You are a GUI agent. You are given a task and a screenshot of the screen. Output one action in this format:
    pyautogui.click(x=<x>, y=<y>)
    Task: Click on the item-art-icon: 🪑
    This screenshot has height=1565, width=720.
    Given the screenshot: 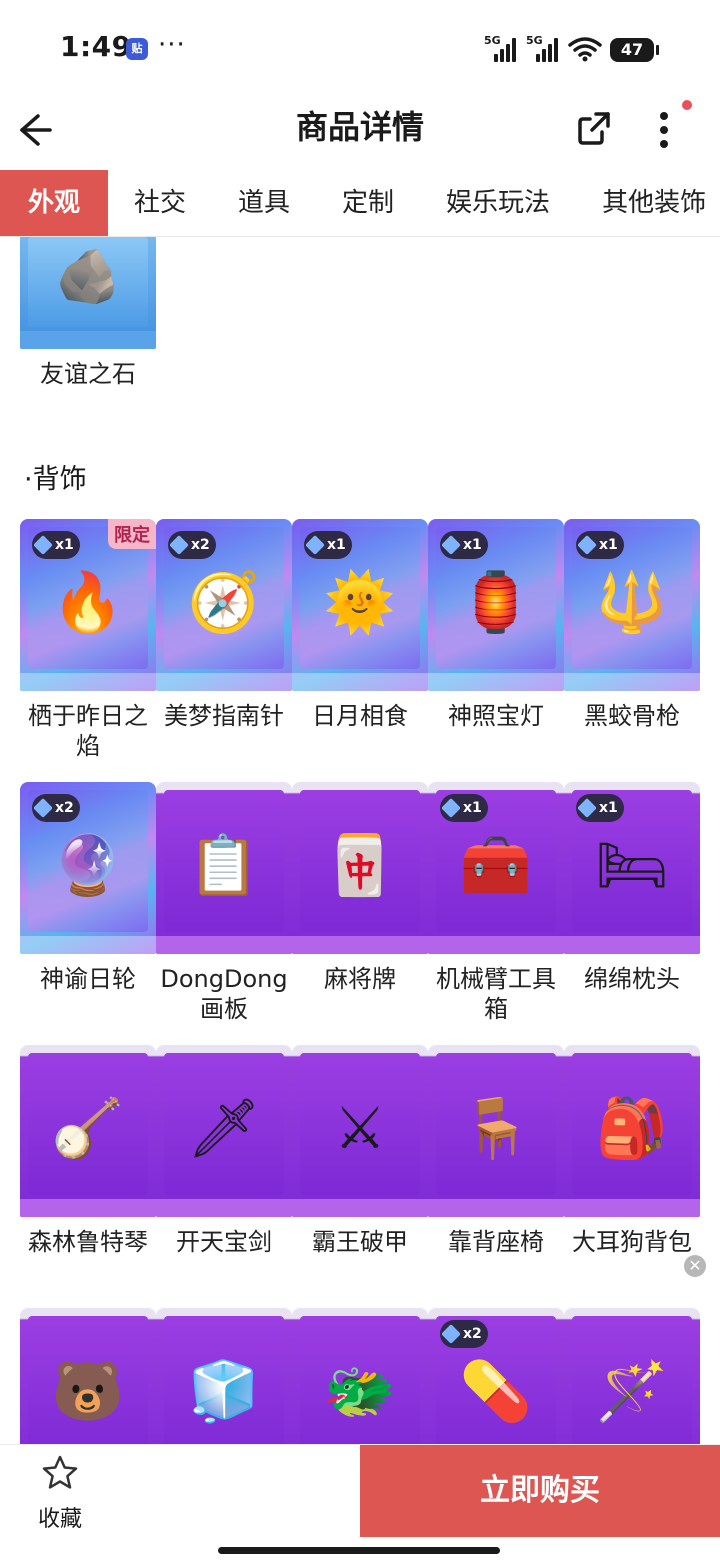 What is the action you would take?
    pyautogui.click(x=496, y=1127)
    